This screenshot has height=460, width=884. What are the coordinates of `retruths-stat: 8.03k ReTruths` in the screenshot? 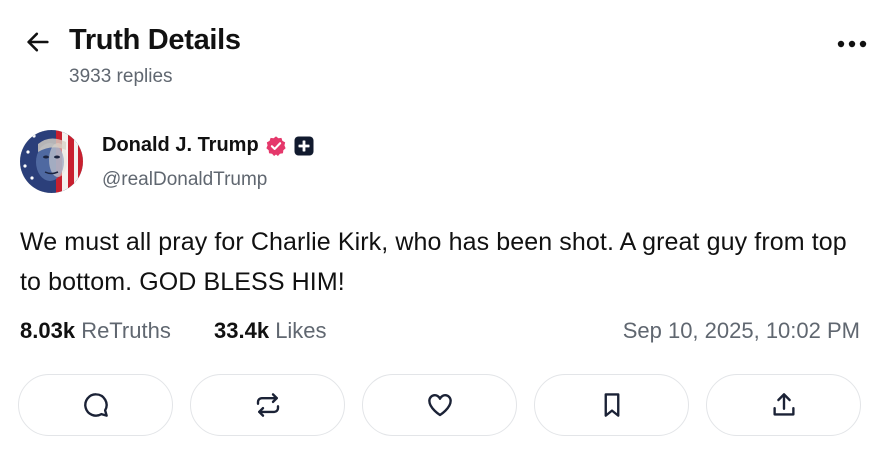 It's located at (95, 331).